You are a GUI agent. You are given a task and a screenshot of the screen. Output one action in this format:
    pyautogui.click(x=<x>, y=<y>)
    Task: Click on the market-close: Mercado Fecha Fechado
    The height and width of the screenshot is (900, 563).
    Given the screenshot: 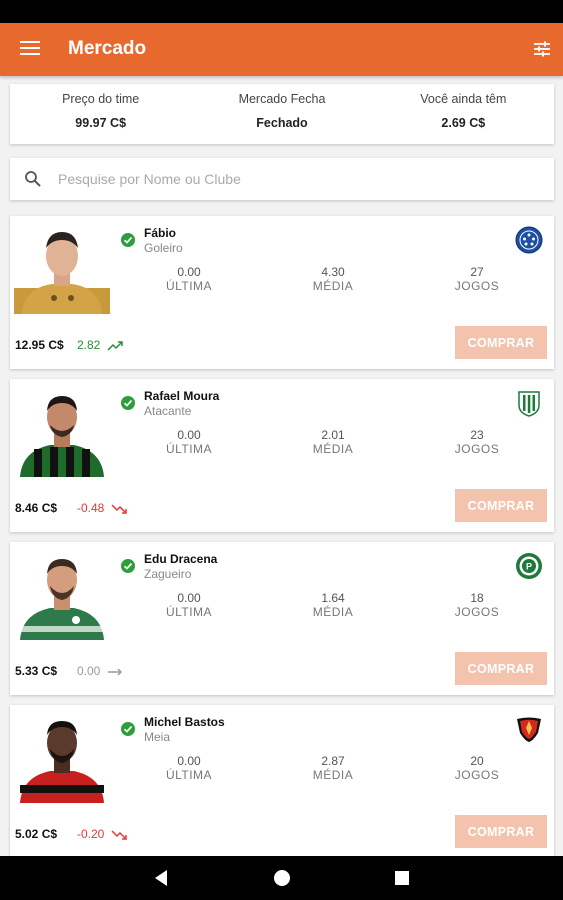 What is the action you would take?
    pyautogui.click(x=281, y=114)
    